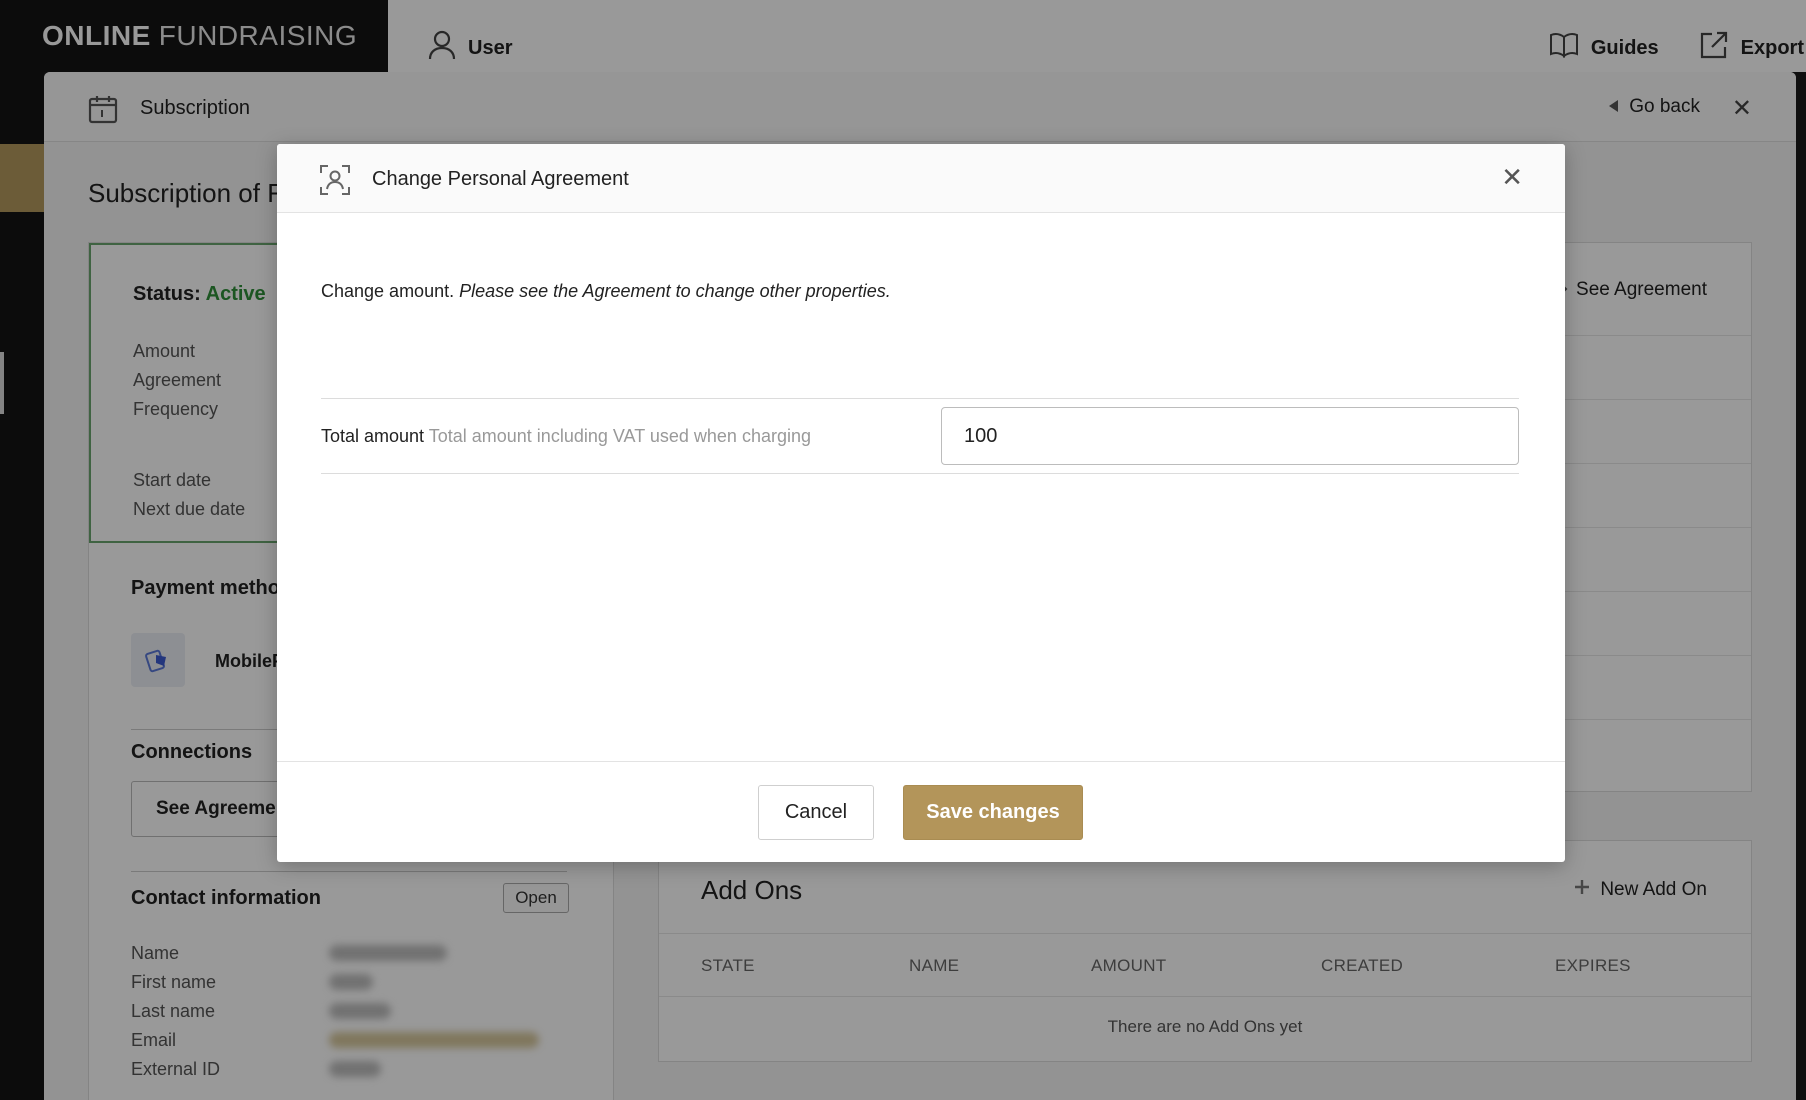  Describe the element at coordinates (388, 291) in the screenshot. I see `intro-text: Change amount.` at that location.